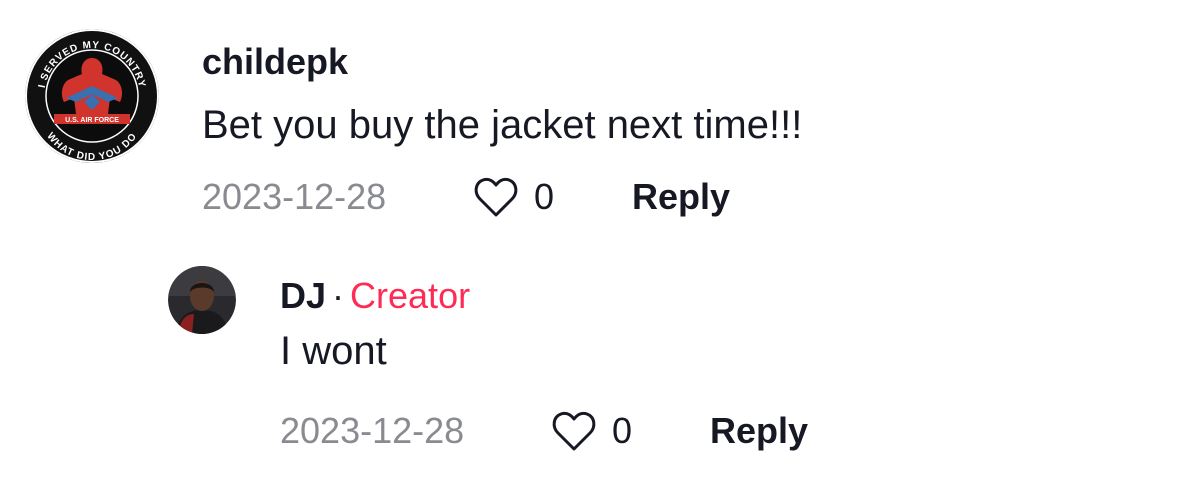  What do you see at coordinates (502, 62) in the screenshot?
I see `comment-username: childepk` at bounding box center [502, 62].